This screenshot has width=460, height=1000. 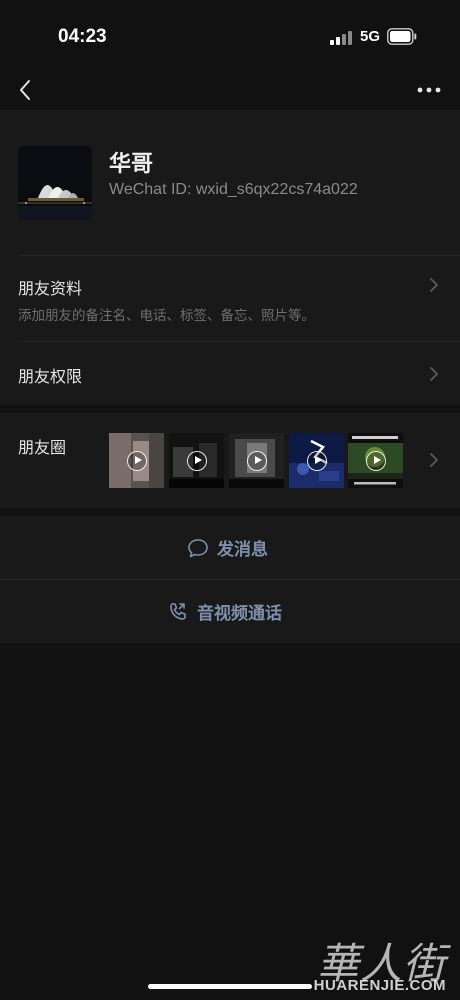 What do you see at coordinates (233, 189) in the screenshot?
I see `wechat-id: WeChat ID: wxid_s6qx22cs74a022` at bounding box center [233, 189].